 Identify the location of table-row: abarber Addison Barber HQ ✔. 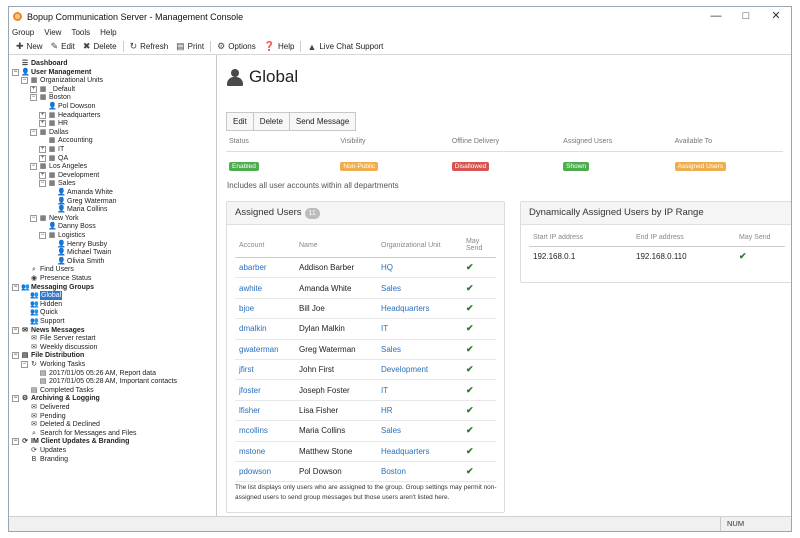
(365, 268).